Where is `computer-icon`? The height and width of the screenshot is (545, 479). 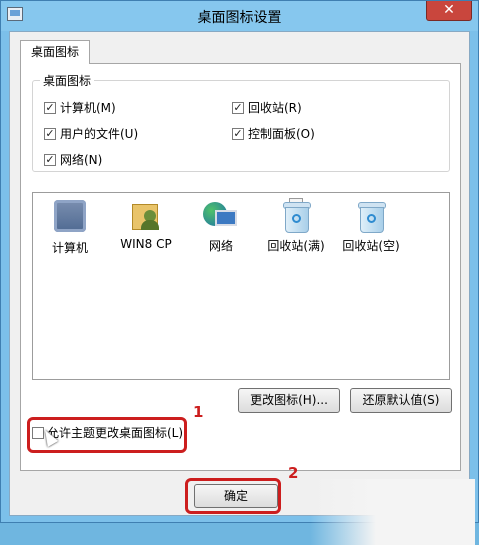 computer-icon is located at coordinates (70, 218).